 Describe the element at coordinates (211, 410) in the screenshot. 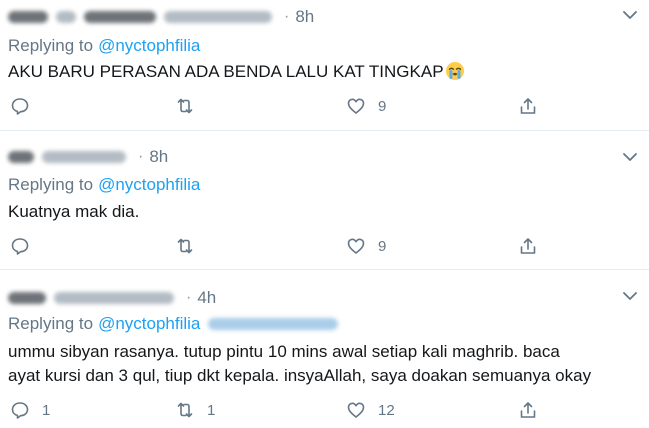

I see `retweet-count: 1` at that location.